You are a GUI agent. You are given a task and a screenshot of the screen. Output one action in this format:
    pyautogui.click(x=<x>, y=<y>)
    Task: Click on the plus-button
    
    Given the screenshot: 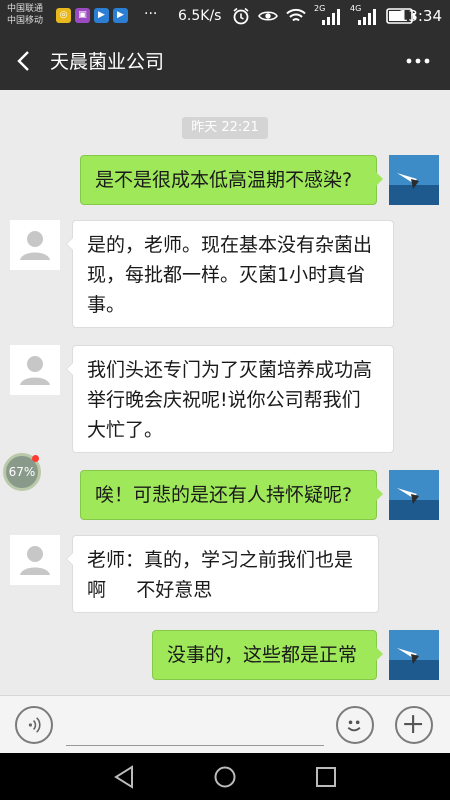 What is the action you would take?
    pyautogui.click(x=414, y=725)
    